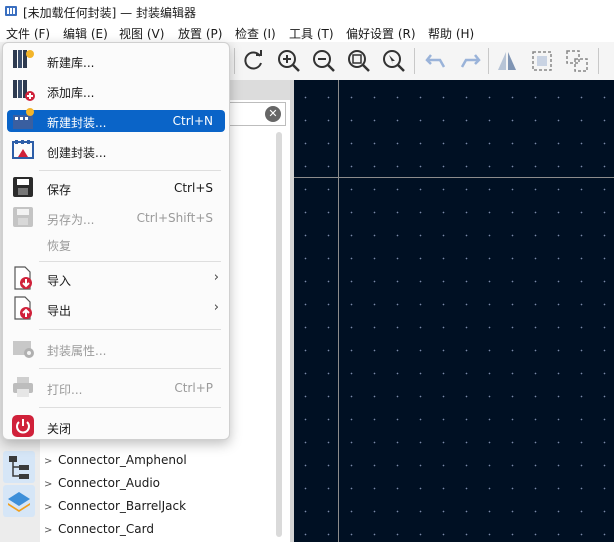 The image size is (614, 542). I want to click on menu-file: 文件 (F), so click(28, 33).